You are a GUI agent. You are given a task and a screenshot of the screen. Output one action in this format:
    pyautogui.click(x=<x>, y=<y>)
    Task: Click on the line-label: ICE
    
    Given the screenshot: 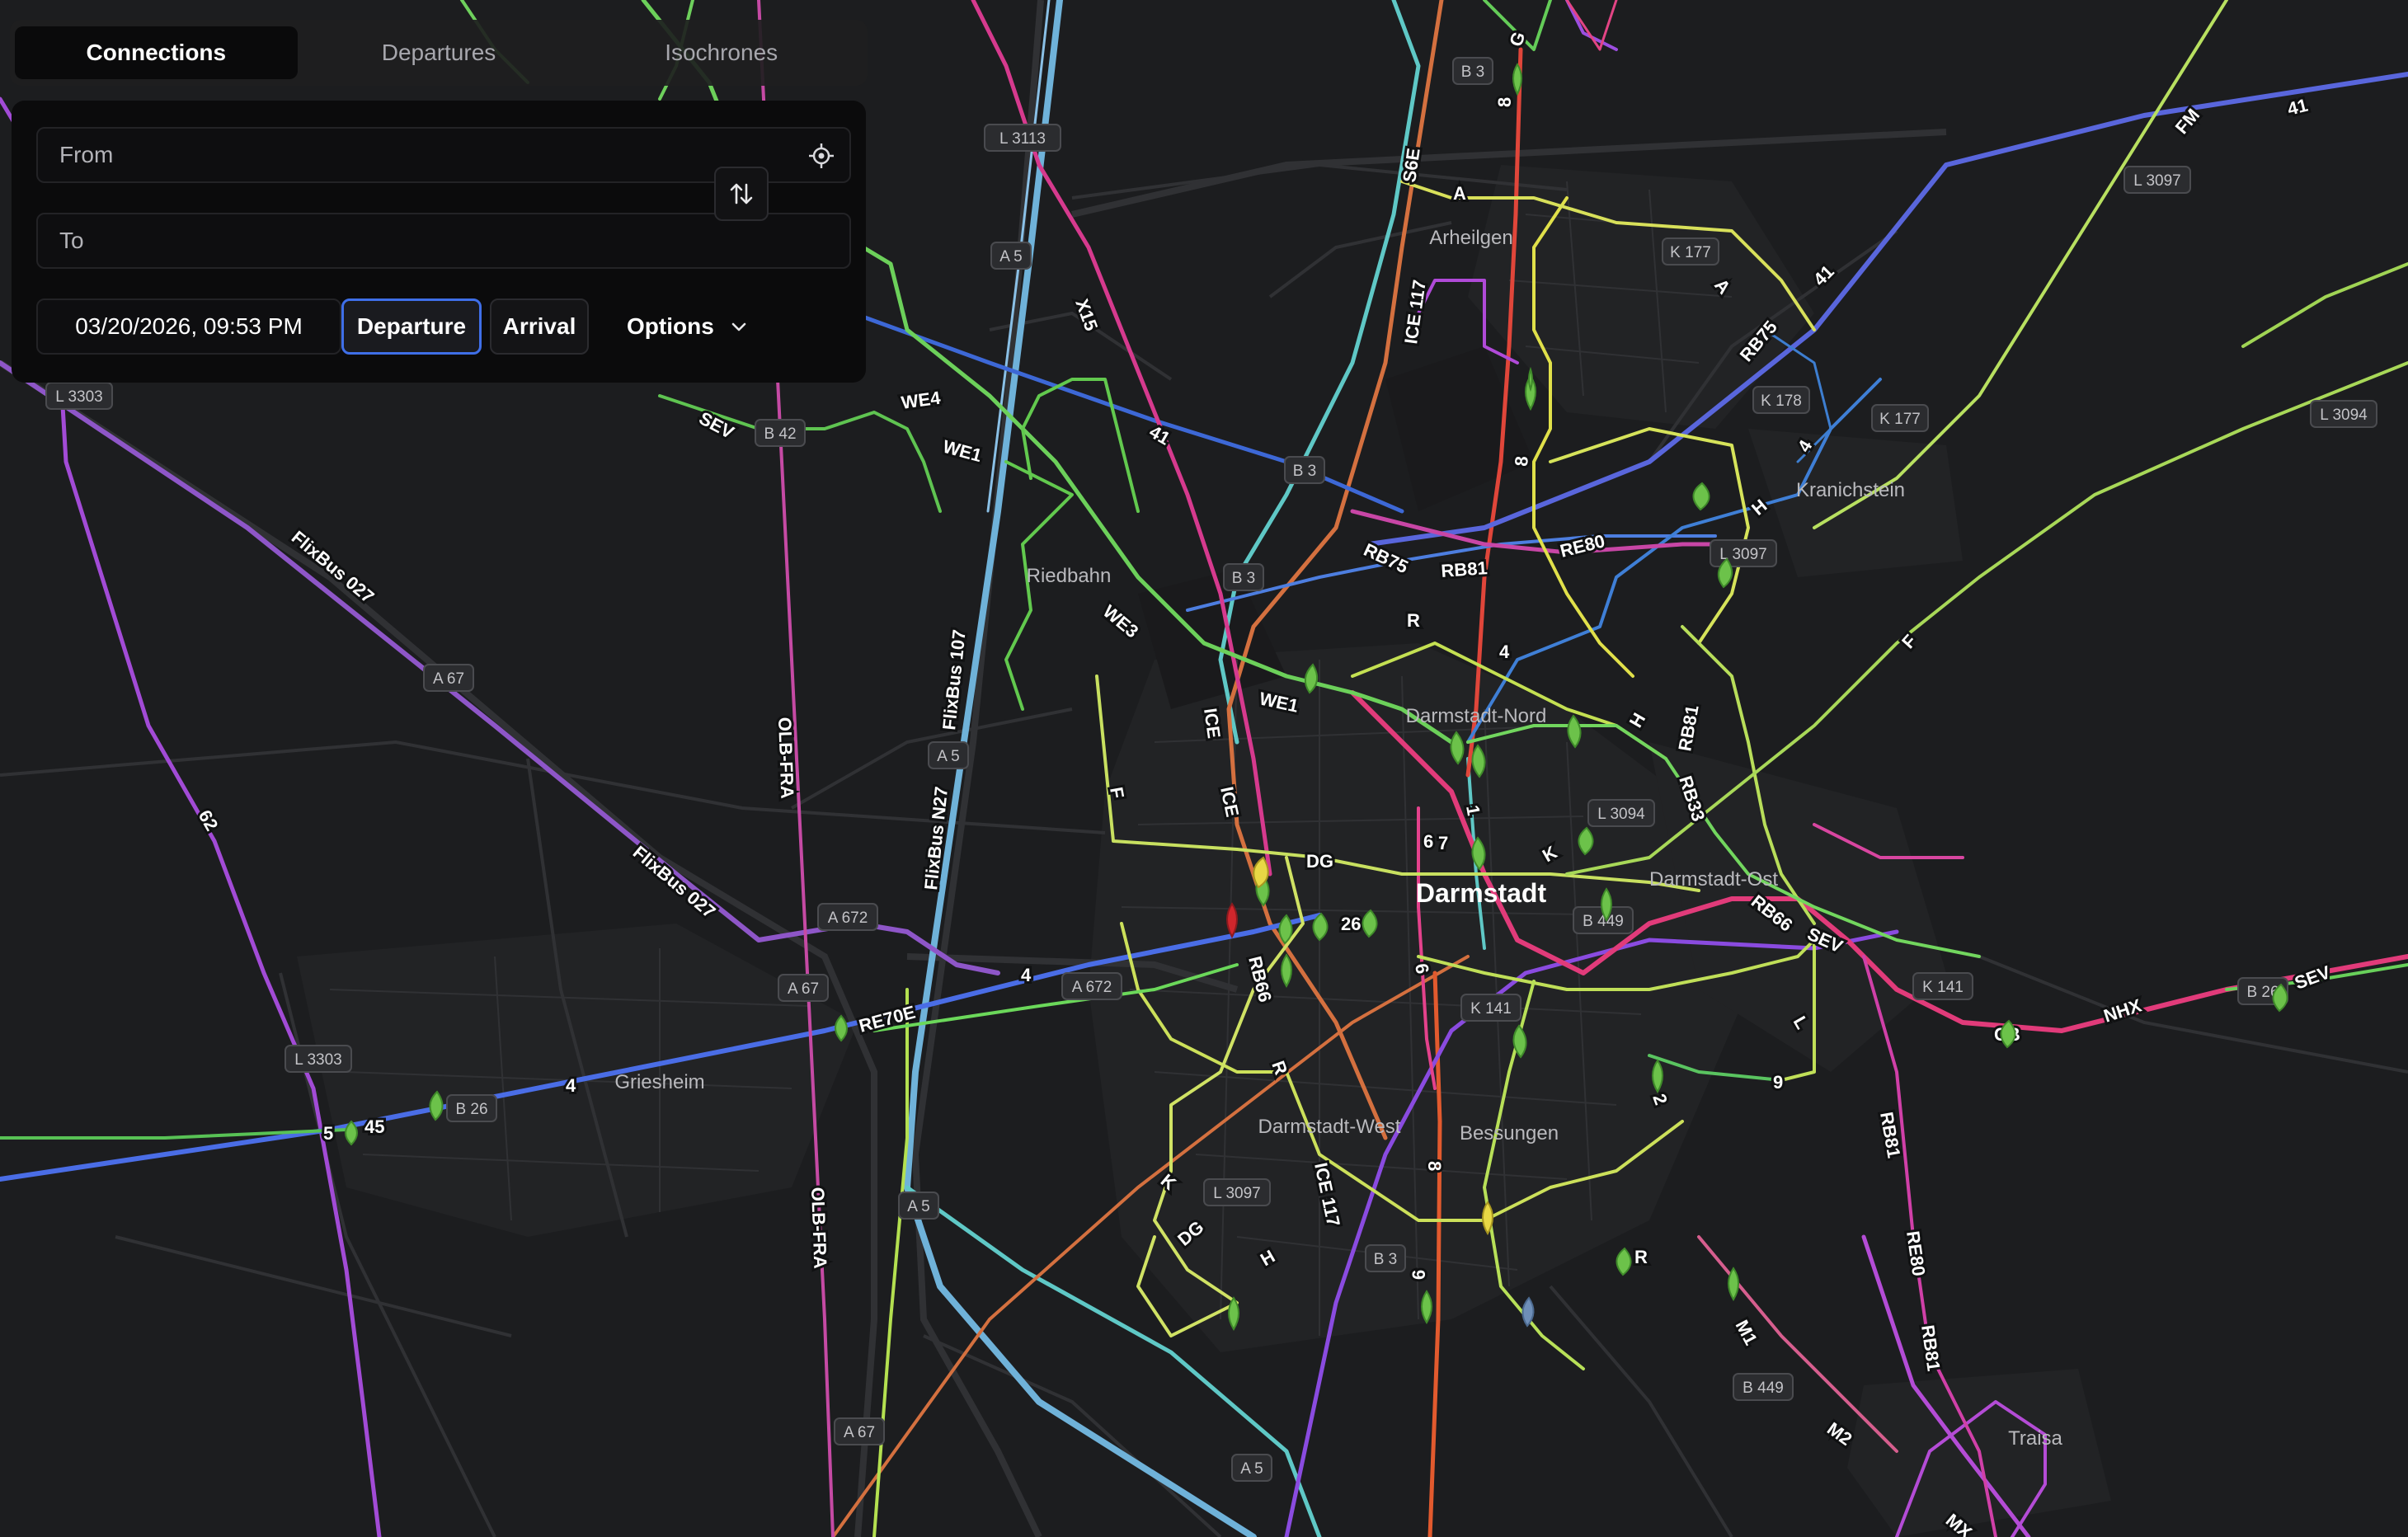 What is the action you would take?
    pyautogui.click(x=1213, y=724)
    